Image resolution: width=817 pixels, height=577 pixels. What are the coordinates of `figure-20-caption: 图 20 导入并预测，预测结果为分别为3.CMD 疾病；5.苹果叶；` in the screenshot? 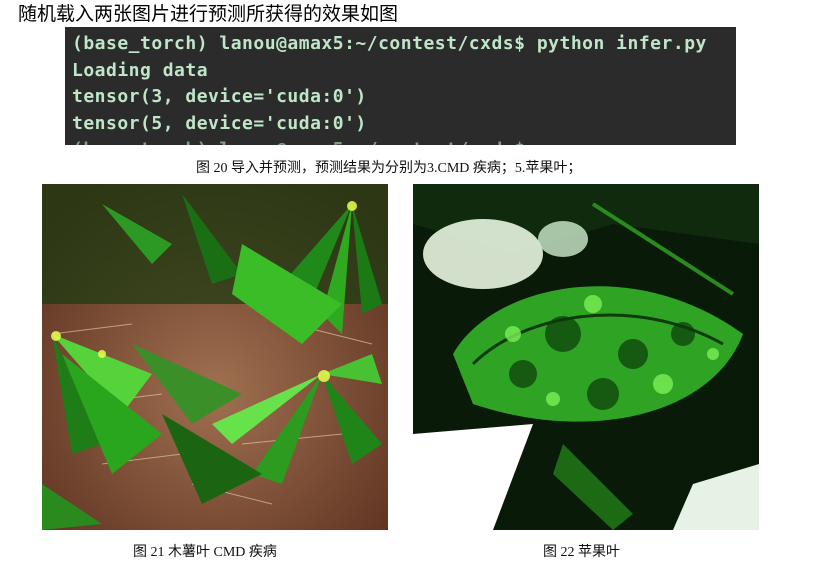 It's located at (389, 168).